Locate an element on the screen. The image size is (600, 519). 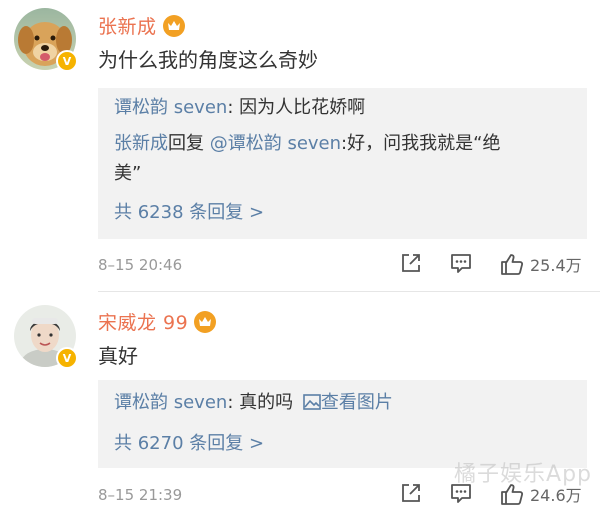
comment-footer: 8–15 20:46 25.4万 is located at coordinates (344, 267).